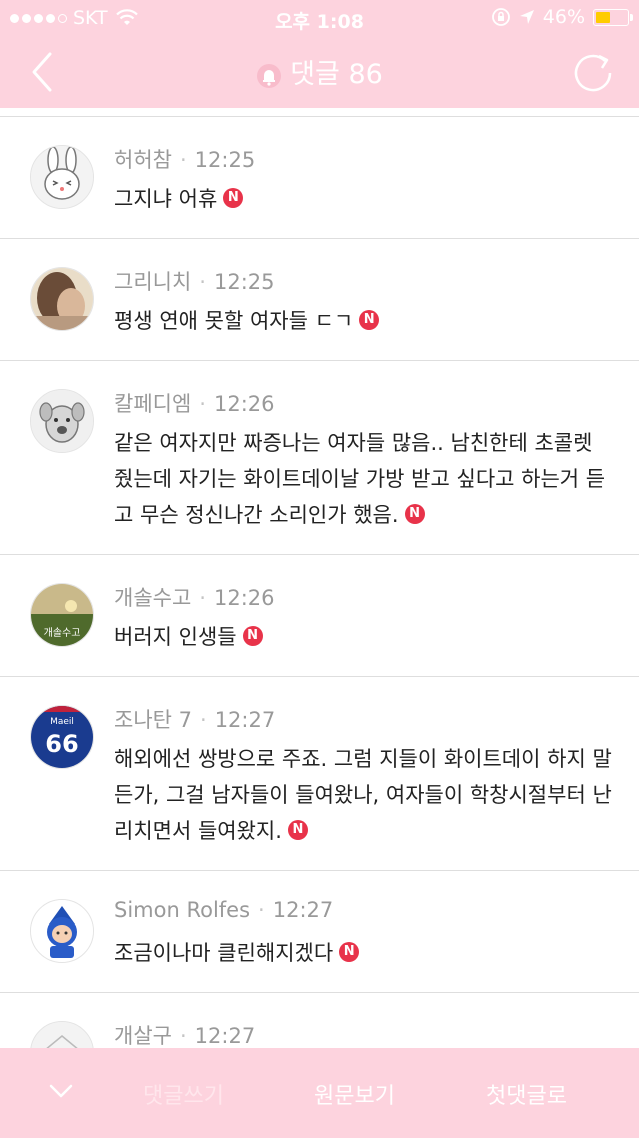 The width and height of the screenshot is (639, 1138). Describe the element at coordinates (319, 300) in the screenshot. I see `comment-item: 그리니치 · 12:25 평생 연애 못할 여자들 ㄷㄱ N` at that location.